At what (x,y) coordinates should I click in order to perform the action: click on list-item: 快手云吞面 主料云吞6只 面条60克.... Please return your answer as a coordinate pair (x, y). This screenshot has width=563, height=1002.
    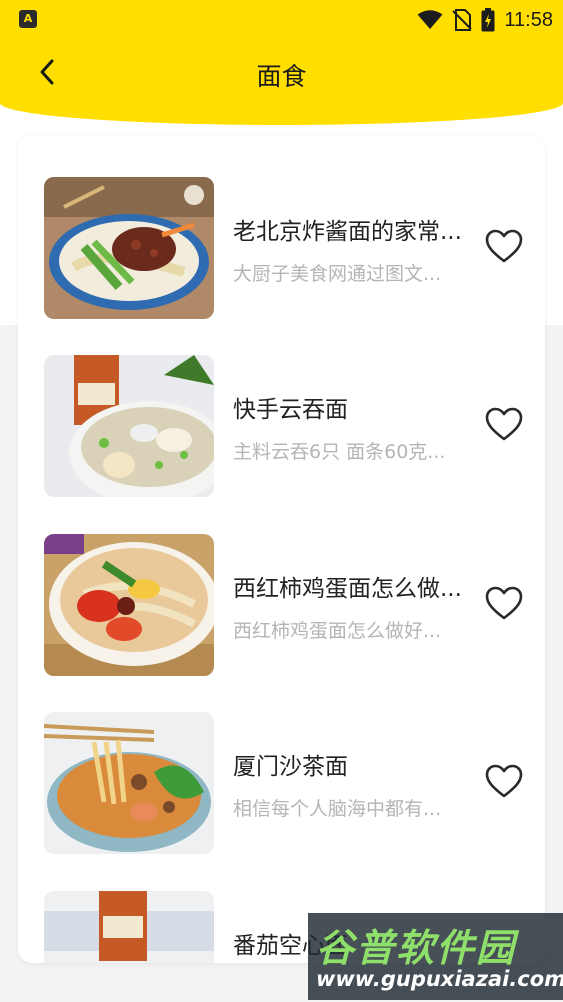
    Looking at the image, I should click on (281, 426).